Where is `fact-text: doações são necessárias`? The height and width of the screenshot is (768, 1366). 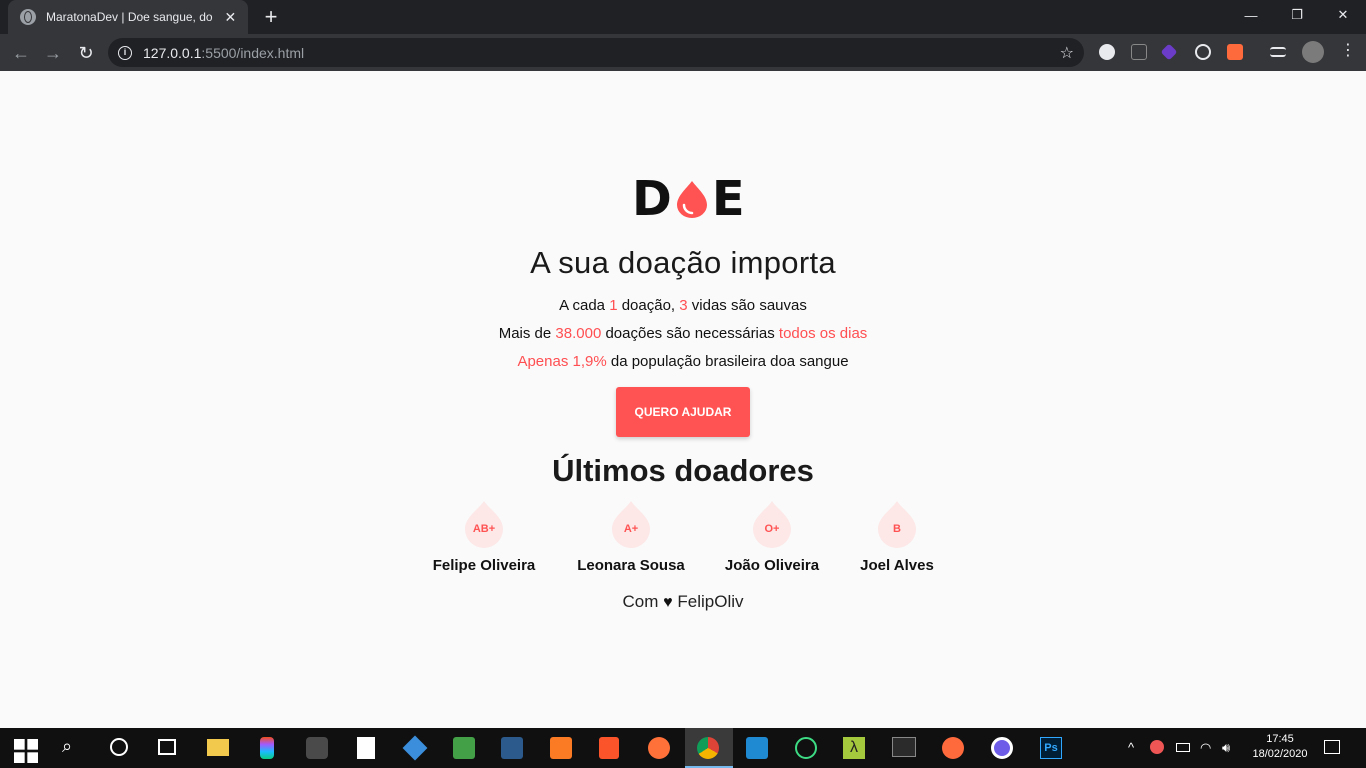
fact-text: doações são necessárias is located at coordinates (690, 333).